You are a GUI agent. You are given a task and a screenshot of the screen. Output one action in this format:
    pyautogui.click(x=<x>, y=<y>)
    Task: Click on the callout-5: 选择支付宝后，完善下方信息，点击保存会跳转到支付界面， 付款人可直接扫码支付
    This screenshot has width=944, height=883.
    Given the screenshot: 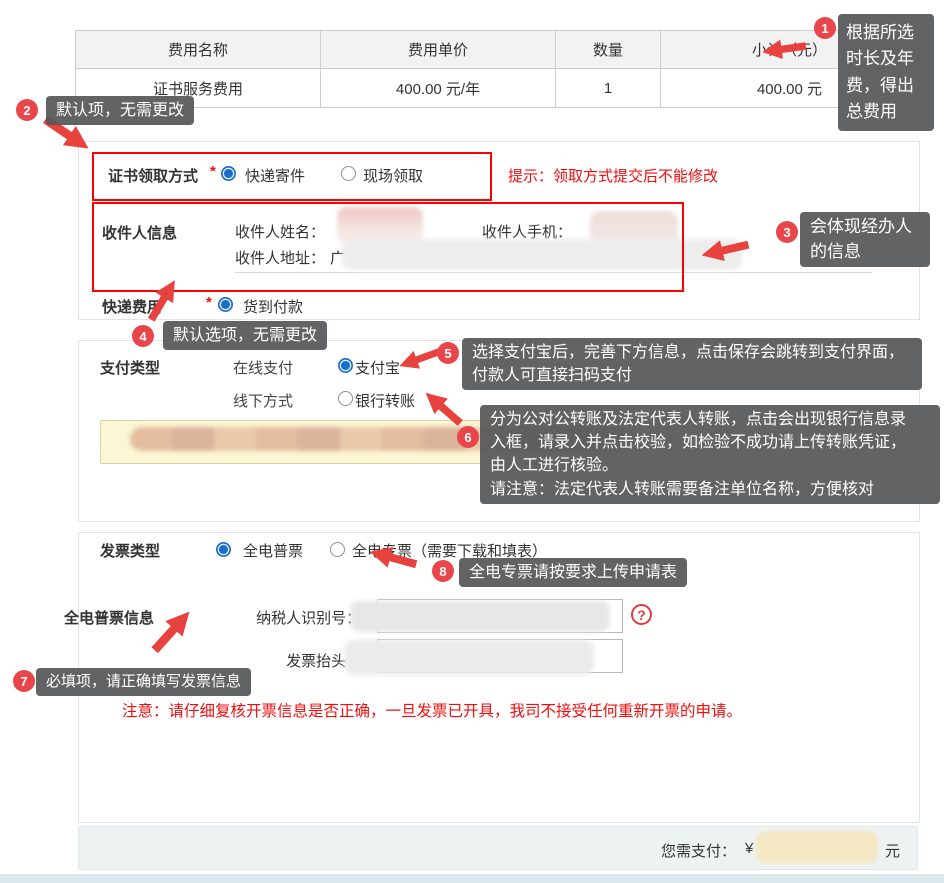 What is the action you would take?
    pyautogui.click(x=692, y=364)
    